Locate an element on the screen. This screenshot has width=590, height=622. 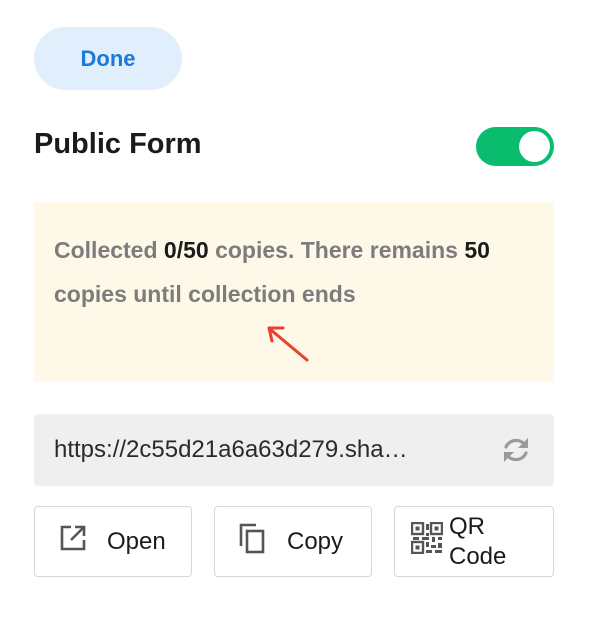
qr-code-icon is located at coordinates (427, 541).